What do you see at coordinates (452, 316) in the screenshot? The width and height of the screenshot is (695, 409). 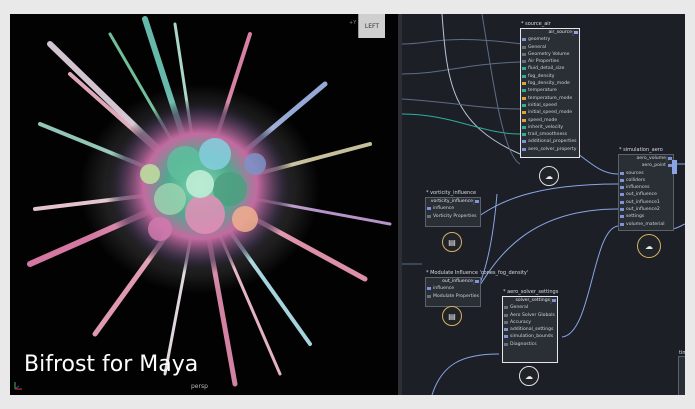 I see `modulate-influence-shelf-icon: ▤` at bounding box center [452, 316].